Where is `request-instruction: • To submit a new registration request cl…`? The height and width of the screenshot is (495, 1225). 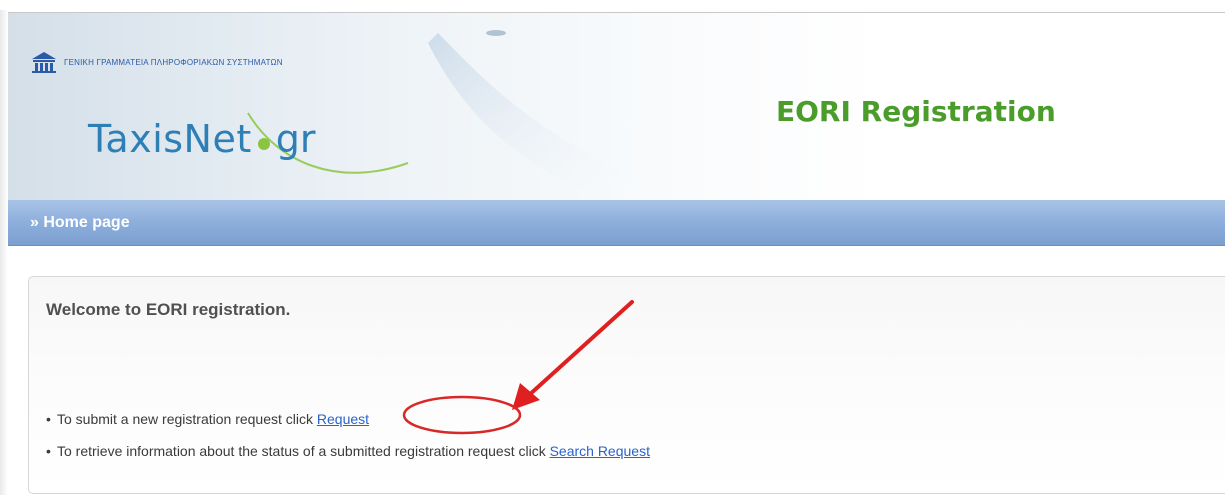 request-instruction: • To submit a new registration request cl… is located at coordinates (207, 419).